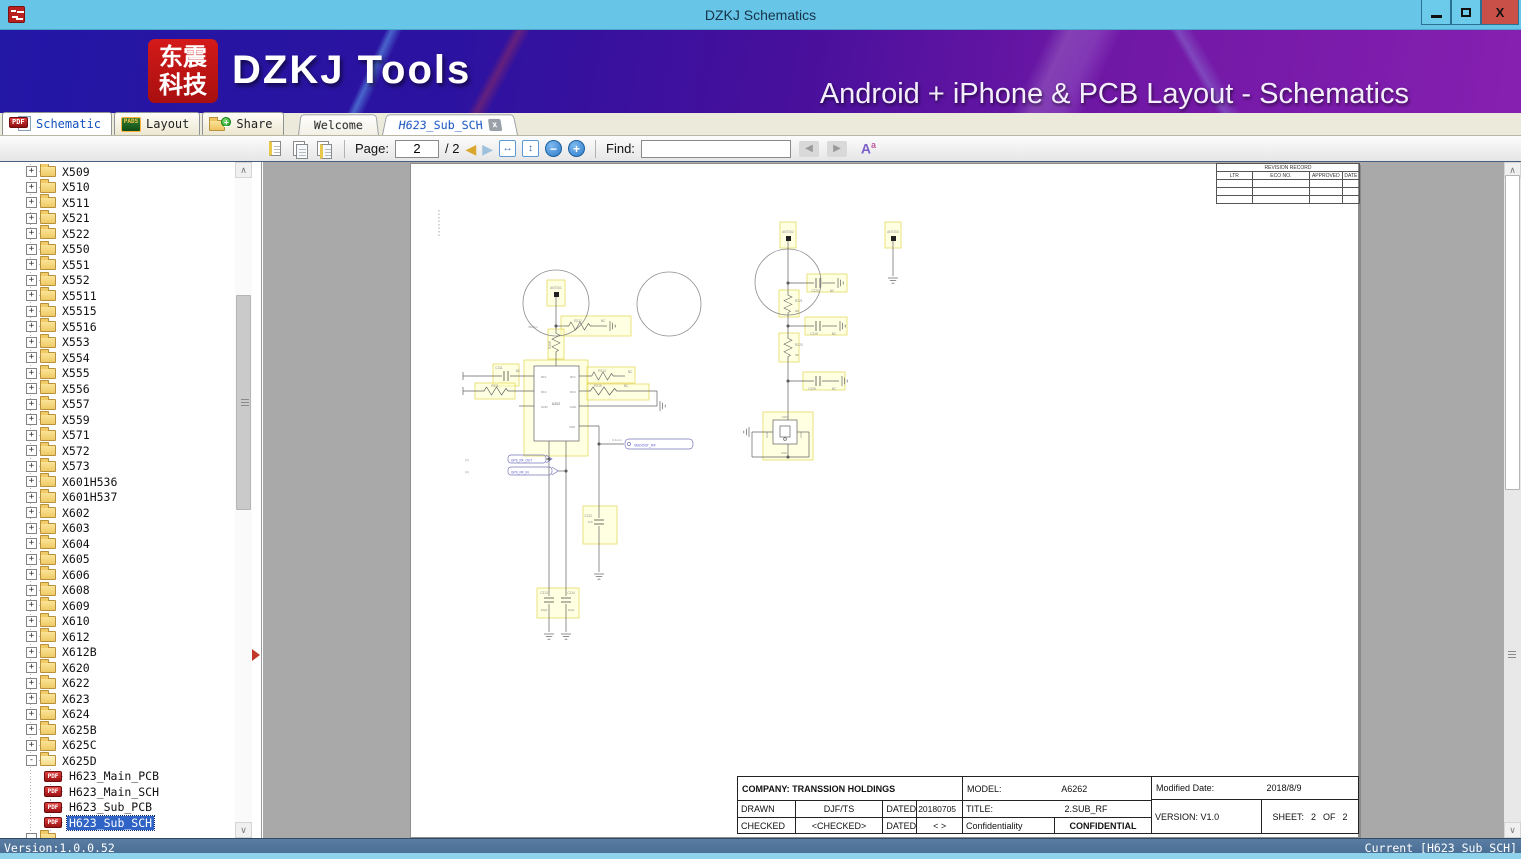 The width and height of the screenshot is (1521, 859). I want to click on tree-folder-row: + X509, so click(117, 172).